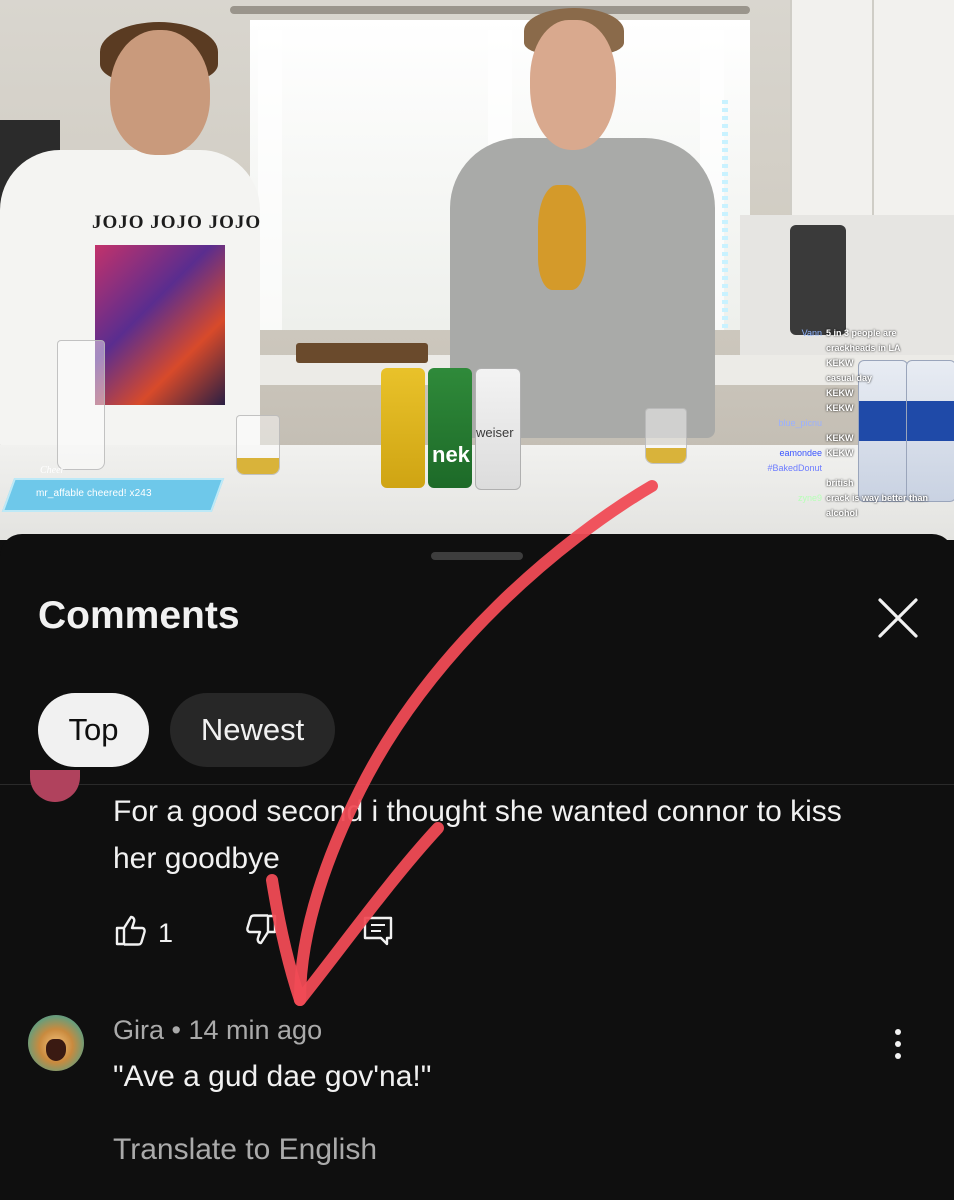 This screenshot has height=1200, width=954. What do you see at coordinates (81, 405) in the screenshot?
I see `water-glass` at bounding box center [81, 405].